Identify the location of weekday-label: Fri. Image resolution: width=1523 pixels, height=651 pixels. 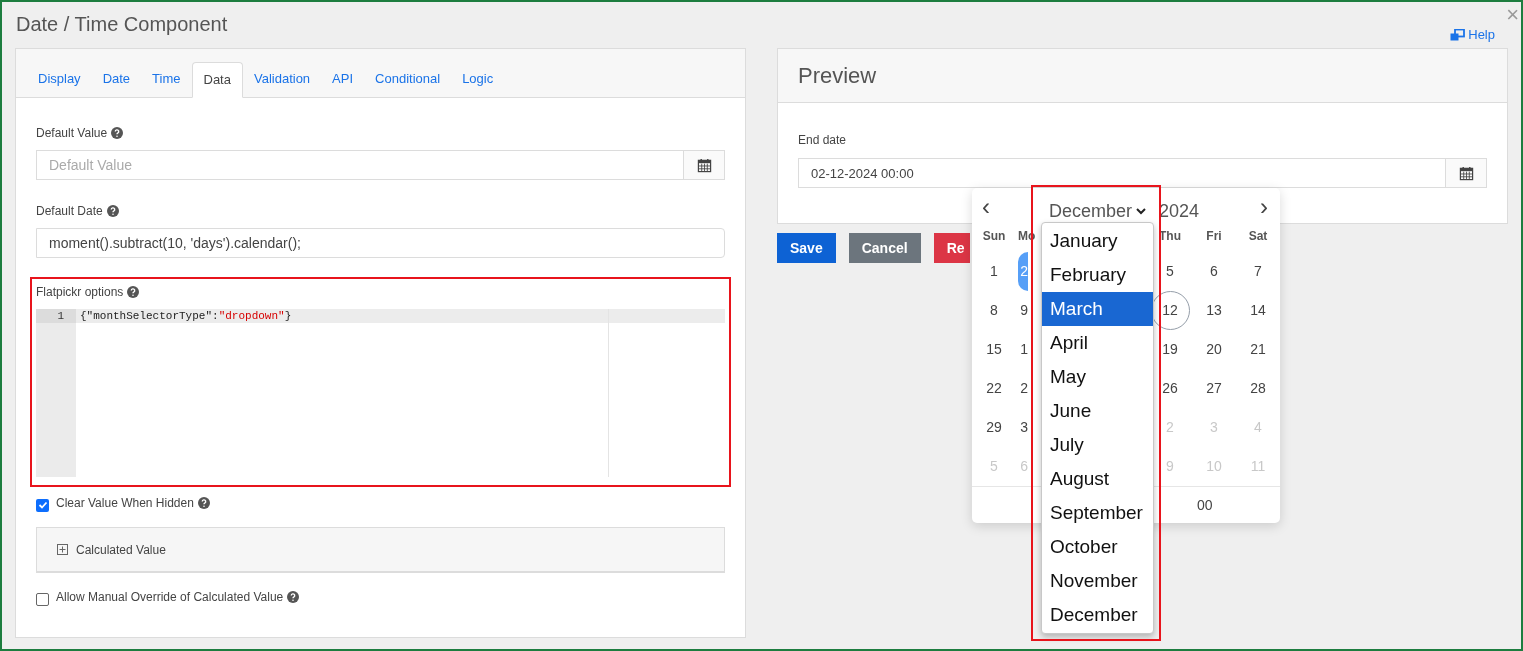
(1214, 236).